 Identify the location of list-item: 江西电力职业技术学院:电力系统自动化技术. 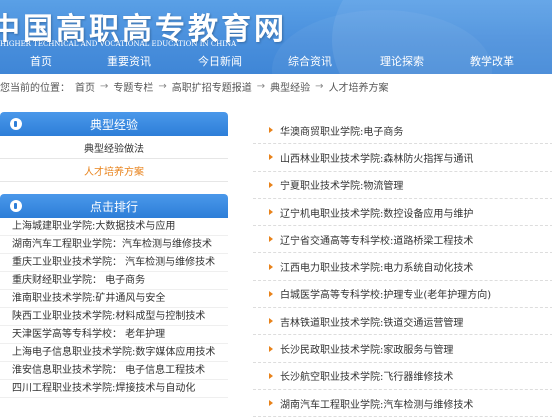
(402, 267).